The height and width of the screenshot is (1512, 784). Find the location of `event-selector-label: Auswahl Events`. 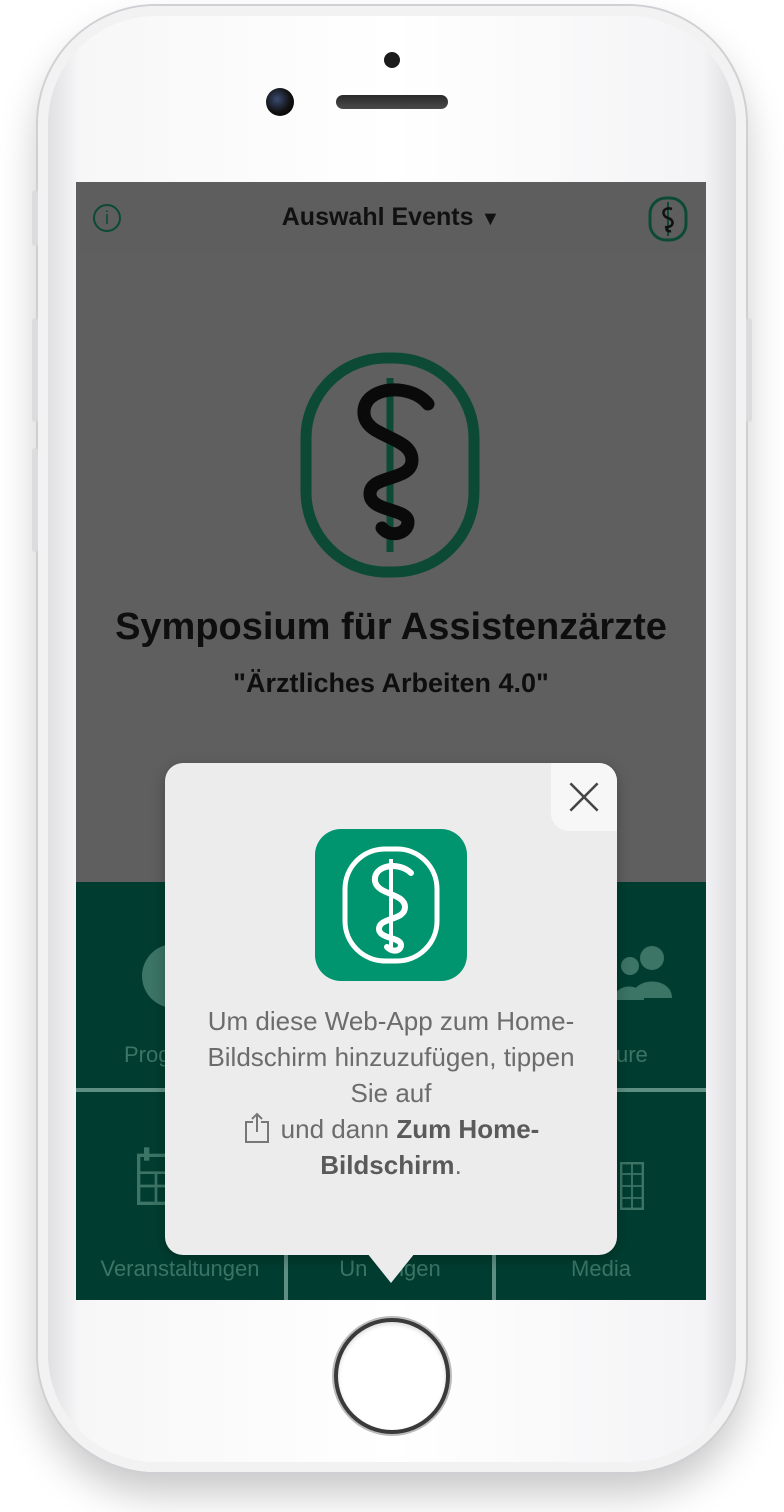

event-selector-label: Auswahl Events is located at coordinates (377, 217).